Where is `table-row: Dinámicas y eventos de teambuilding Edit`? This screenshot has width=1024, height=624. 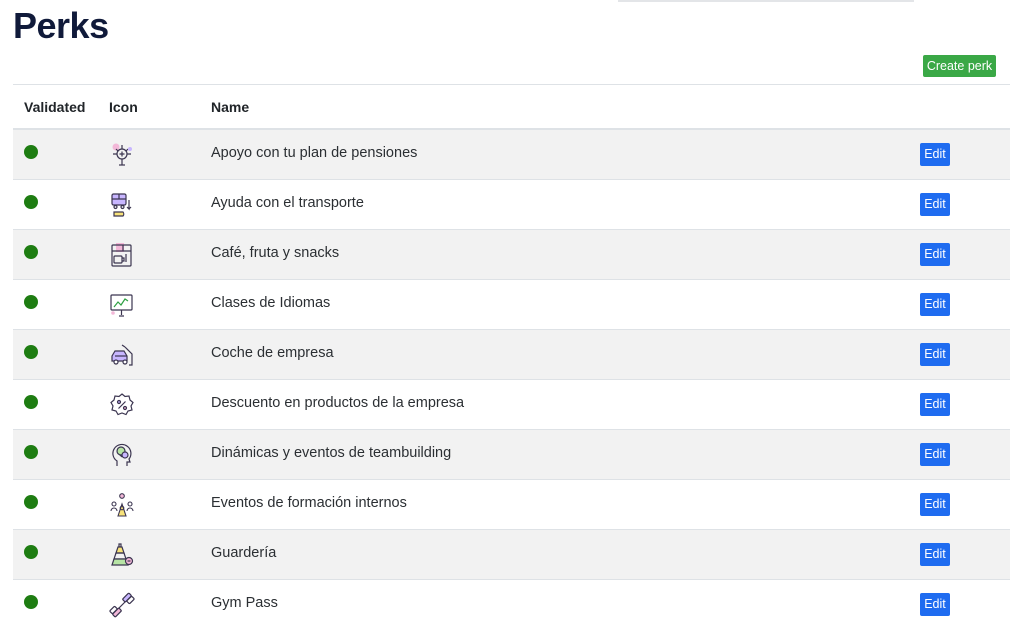 table-row: Dinámicas y eventos de teambuilding Edit is located at coordinates (511, 455).